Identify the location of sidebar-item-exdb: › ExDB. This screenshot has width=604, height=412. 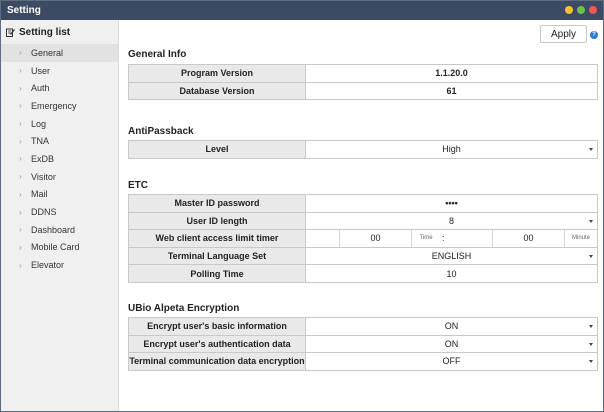
(59, 159).